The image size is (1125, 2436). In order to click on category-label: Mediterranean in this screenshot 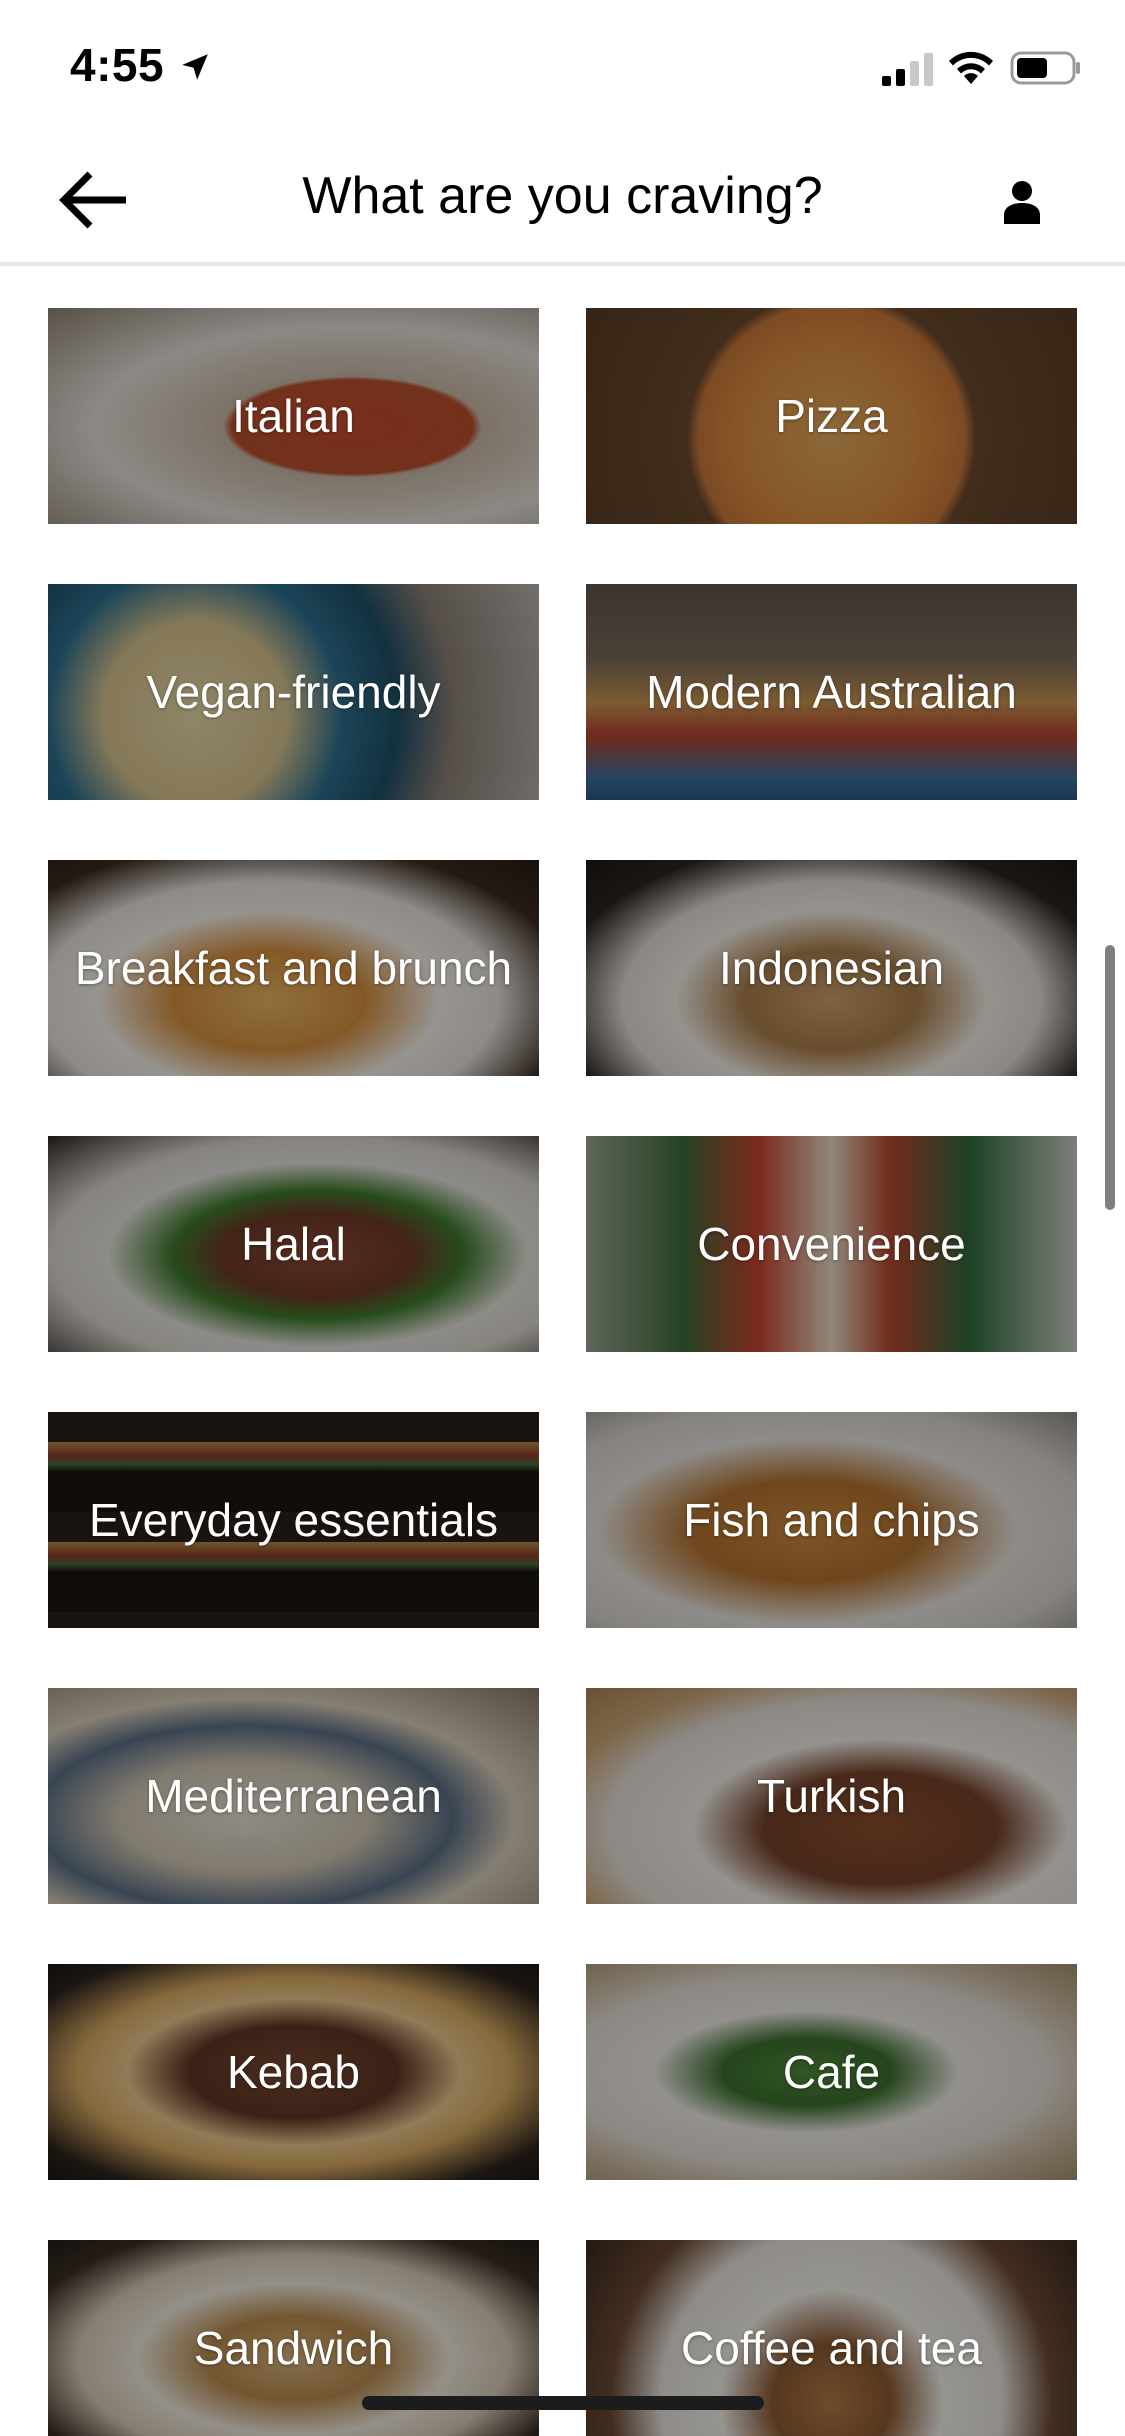, I will do `click(293, 1795)`.